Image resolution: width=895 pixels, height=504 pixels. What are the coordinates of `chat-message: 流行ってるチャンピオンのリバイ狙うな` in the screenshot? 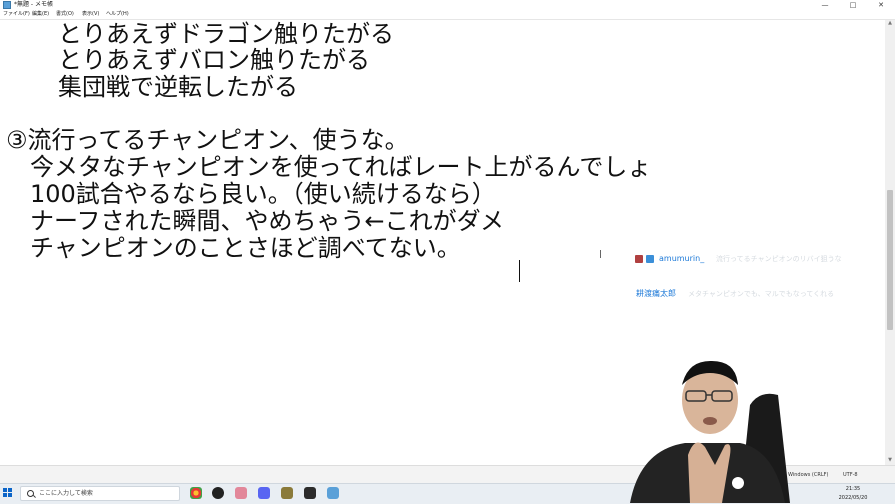 It's located at (779, 259).